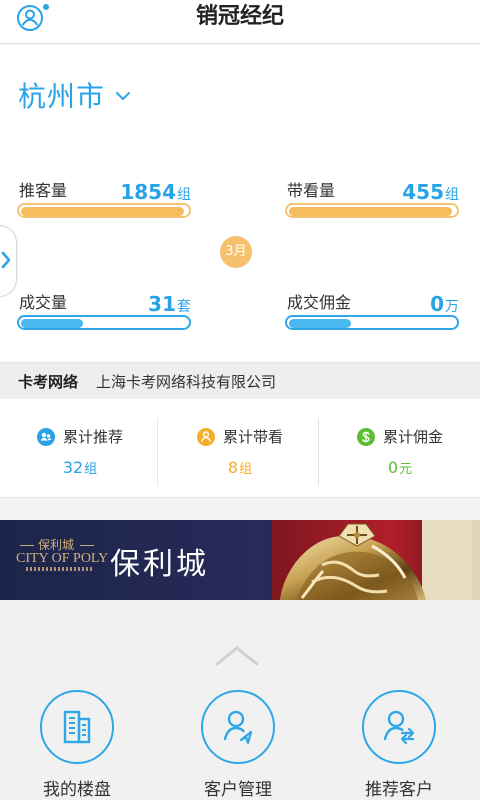  Describe the element at coordinates (62, 96) in the screenshot. I see `city-name: 杭州市` at that location.